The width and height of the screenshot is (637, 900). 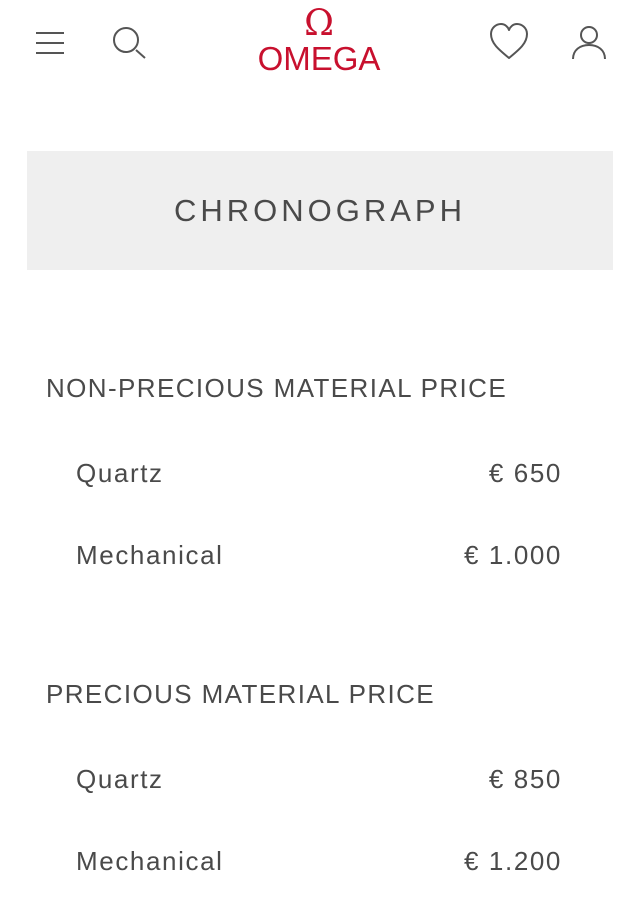 I want to click on heart-icon, so click(x=509, y=41).